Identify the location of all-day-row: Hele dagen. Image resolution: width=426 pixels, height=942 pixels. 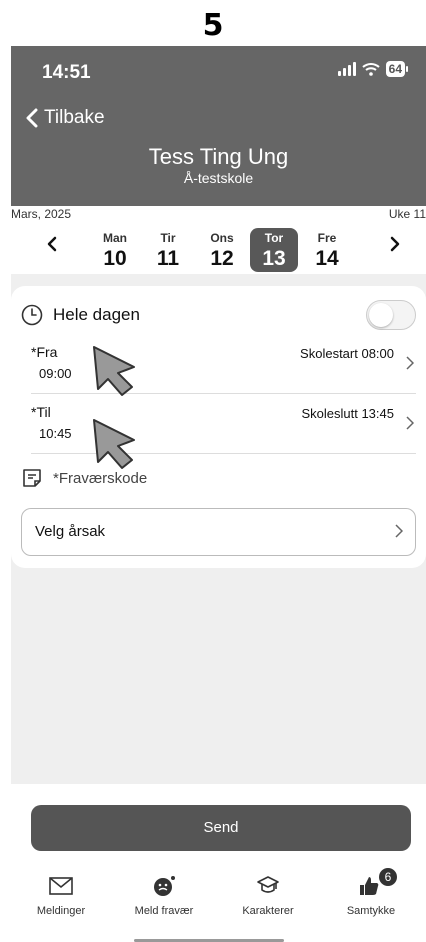
(218, 315).